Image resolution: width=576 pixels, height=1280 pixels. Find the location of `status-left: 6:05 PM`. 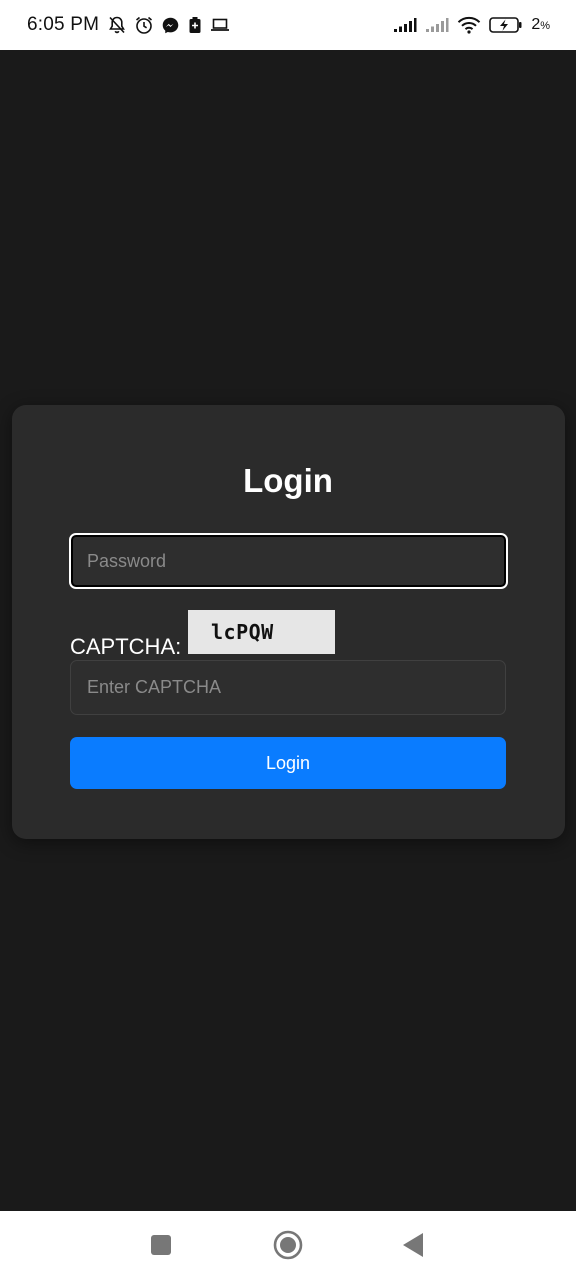

status-left: 6:05 PM is located at coordinates (128, 25).